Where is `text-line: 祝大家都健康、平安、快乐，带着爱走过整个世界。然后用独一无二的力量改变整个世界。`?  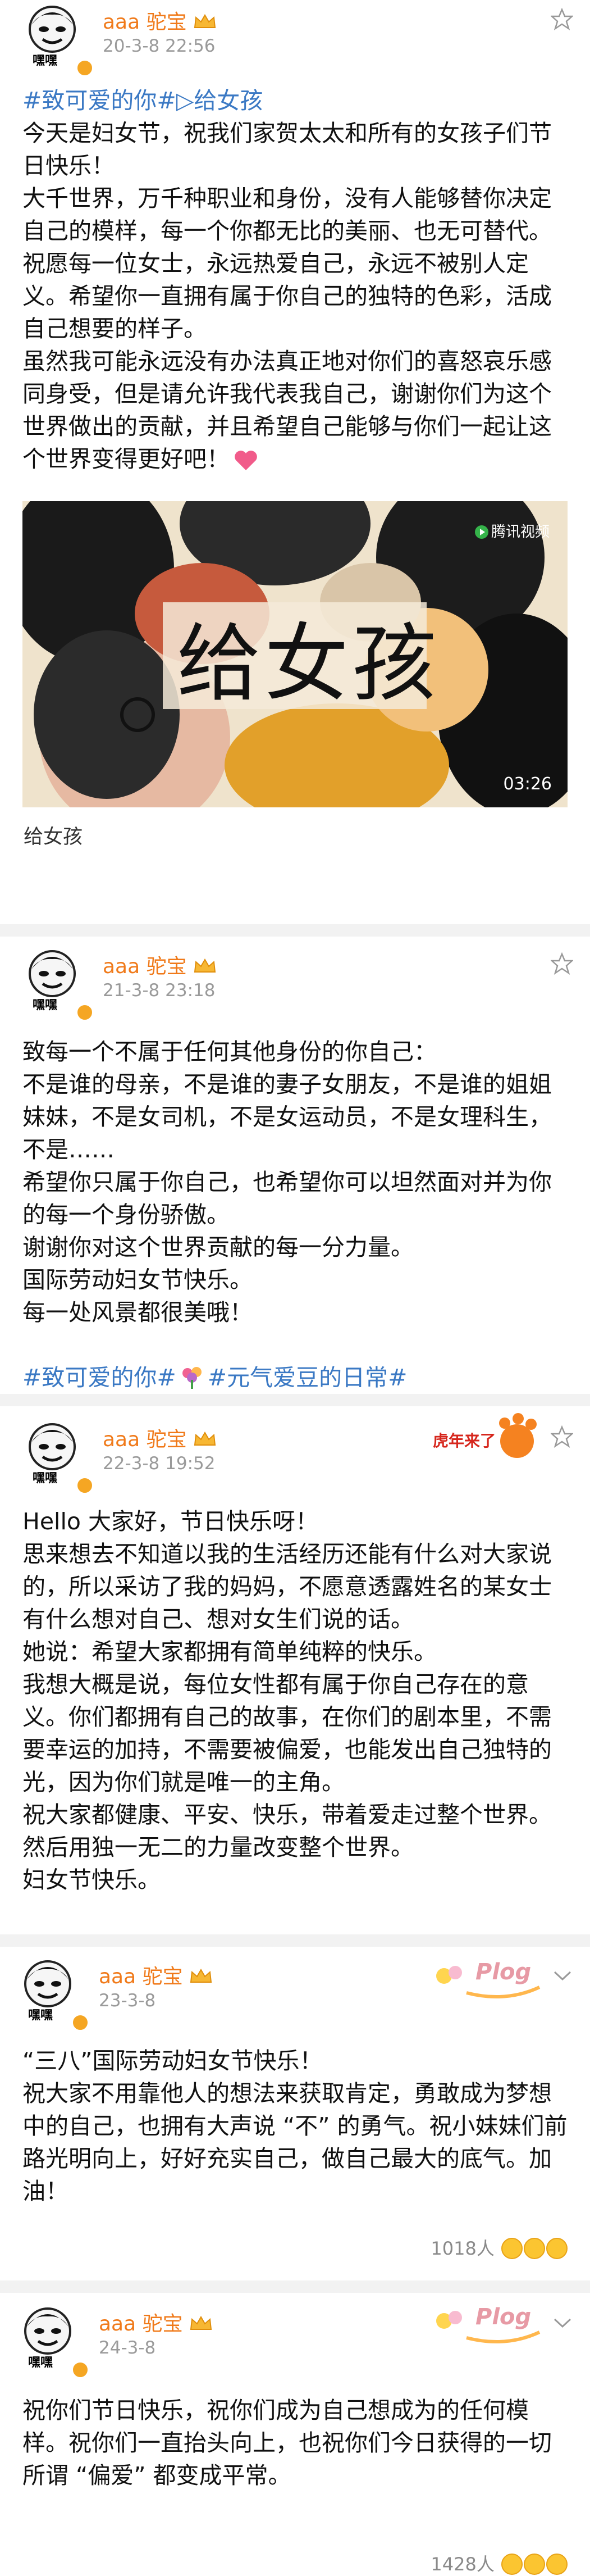
text-line: 祝大家都健康、平安、快乐，带着爱走过整个世界。然后用独一无二的力量改变整个世界。 is located at coordinates (287, 1831).